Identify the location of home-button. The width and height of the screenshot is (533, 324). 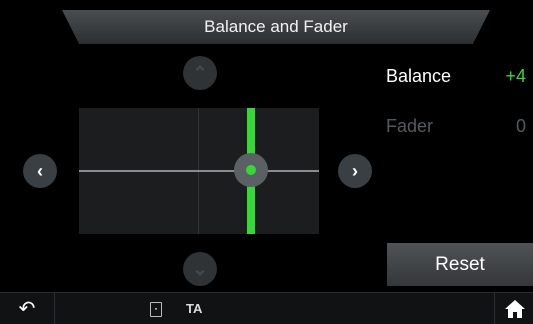
(513, 308).